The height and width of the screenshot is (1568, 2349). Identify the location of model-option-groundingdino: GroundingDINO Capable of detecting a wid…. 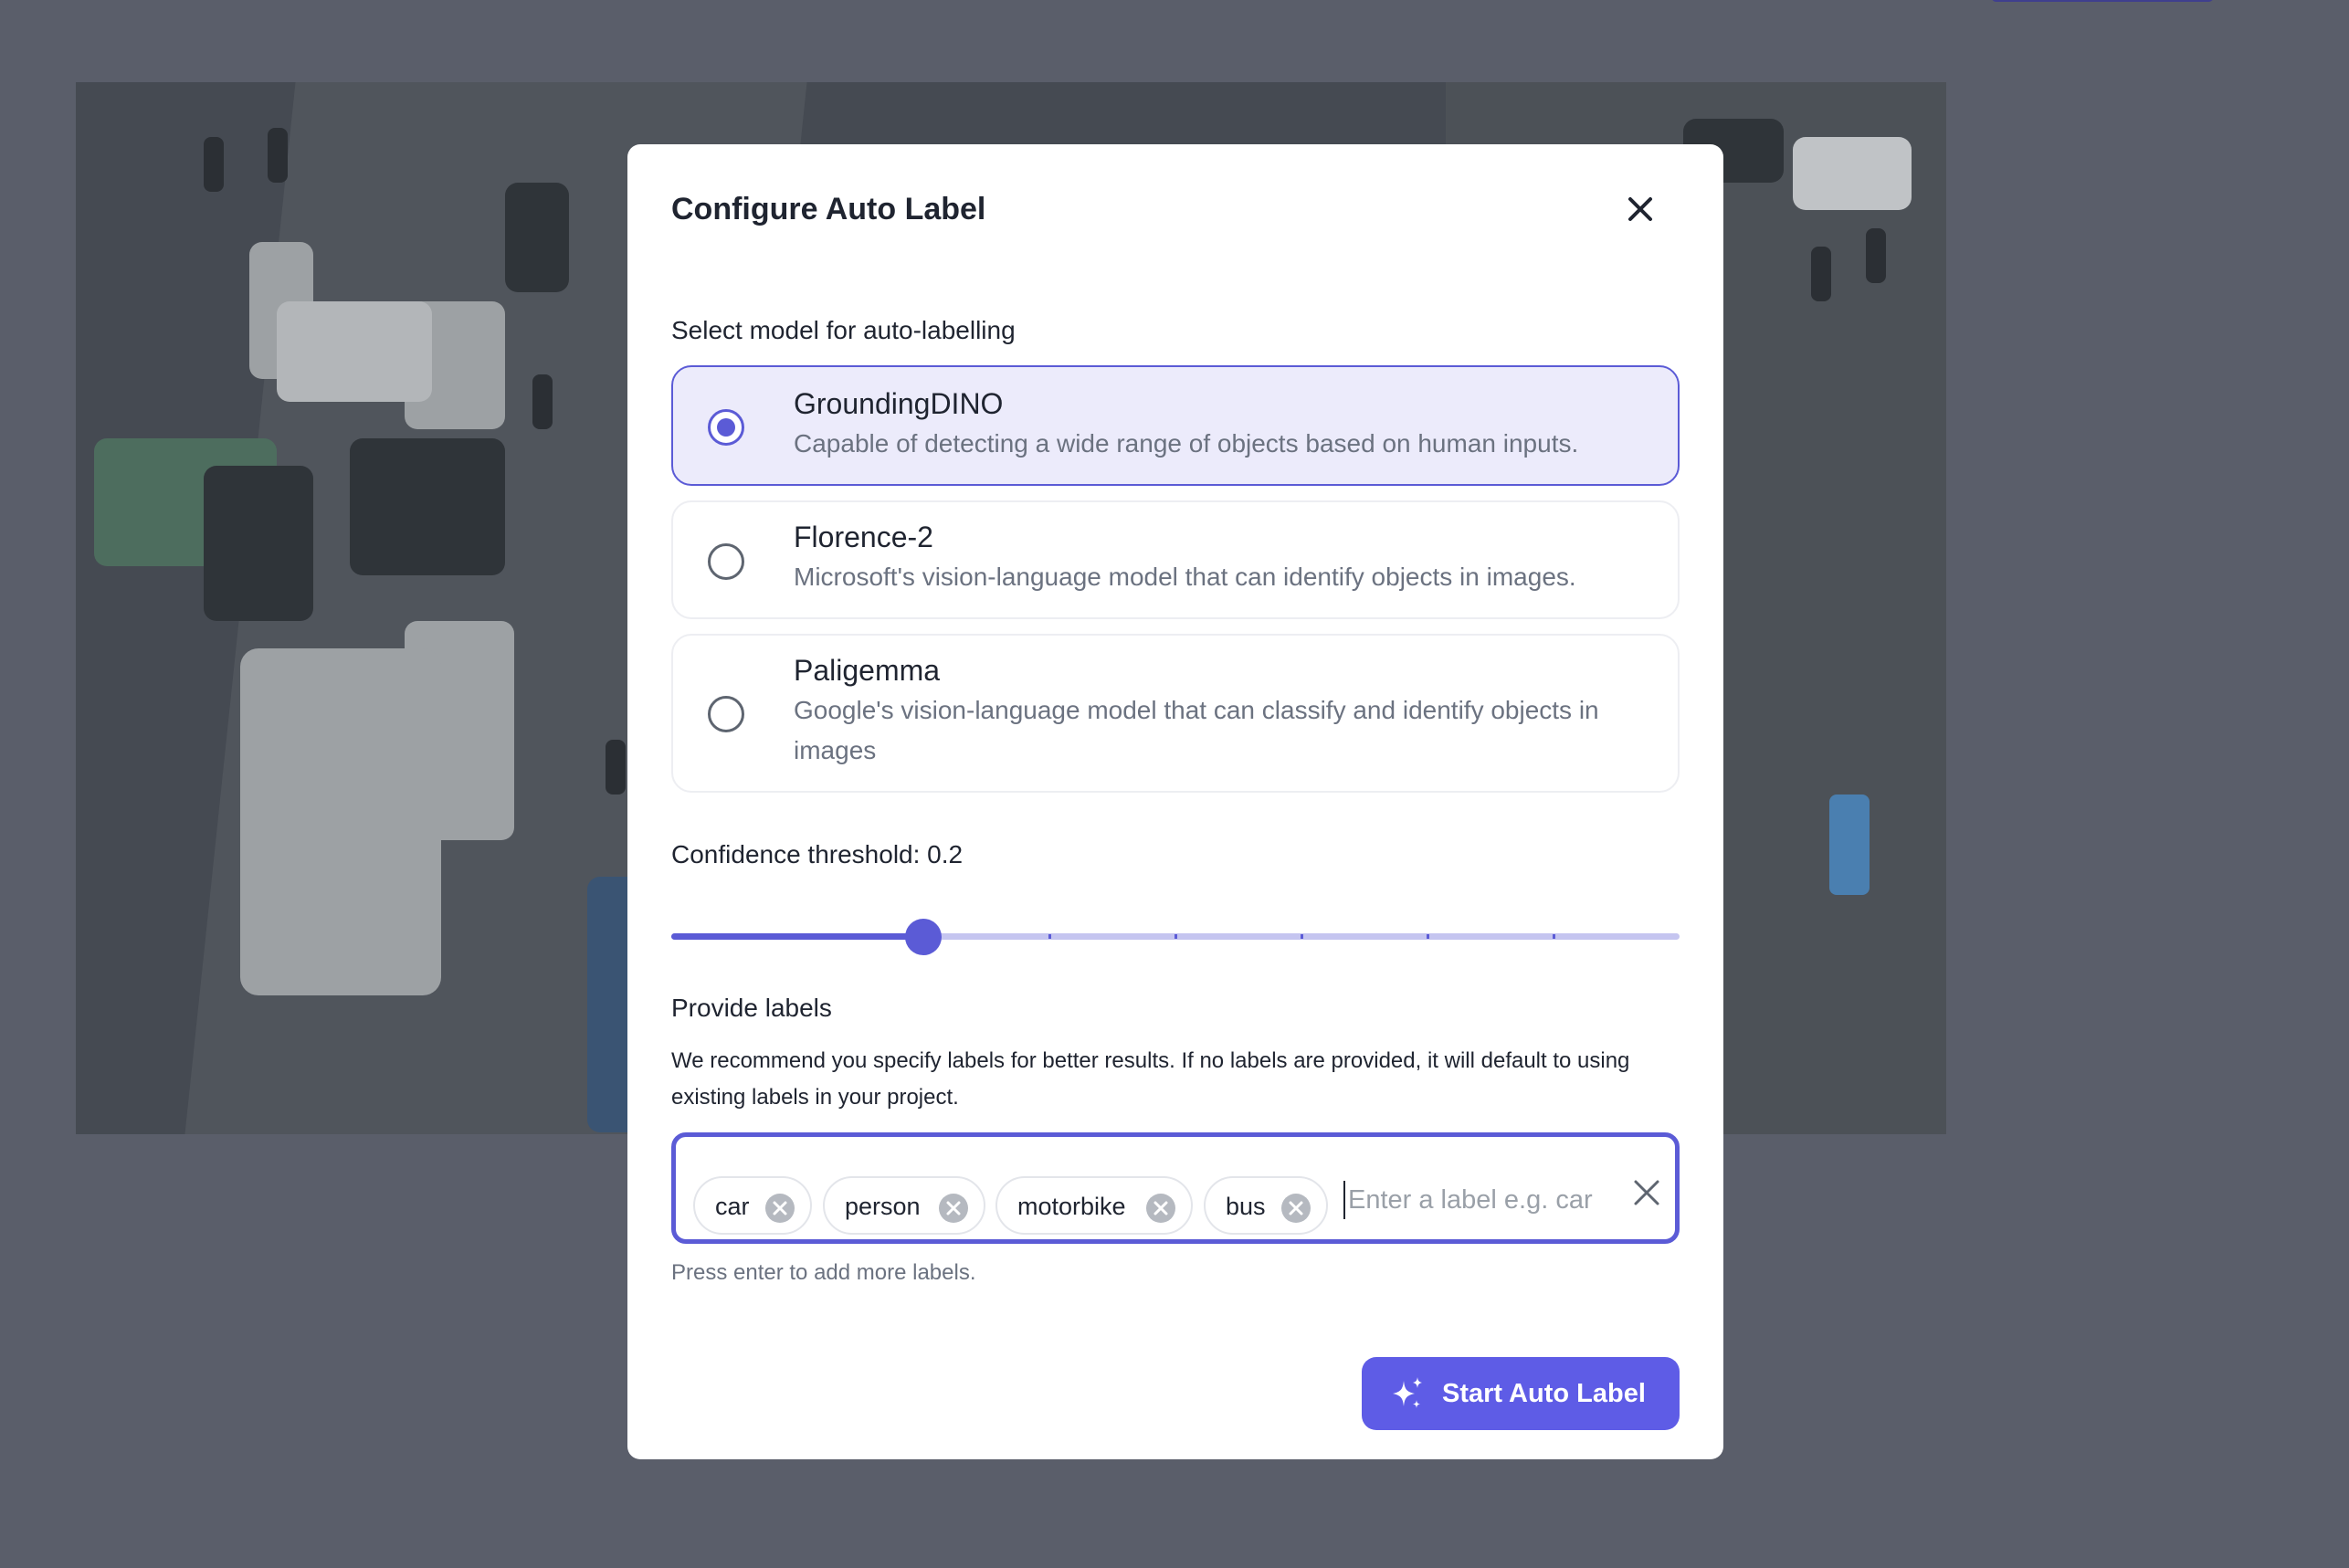
(1175, 425).